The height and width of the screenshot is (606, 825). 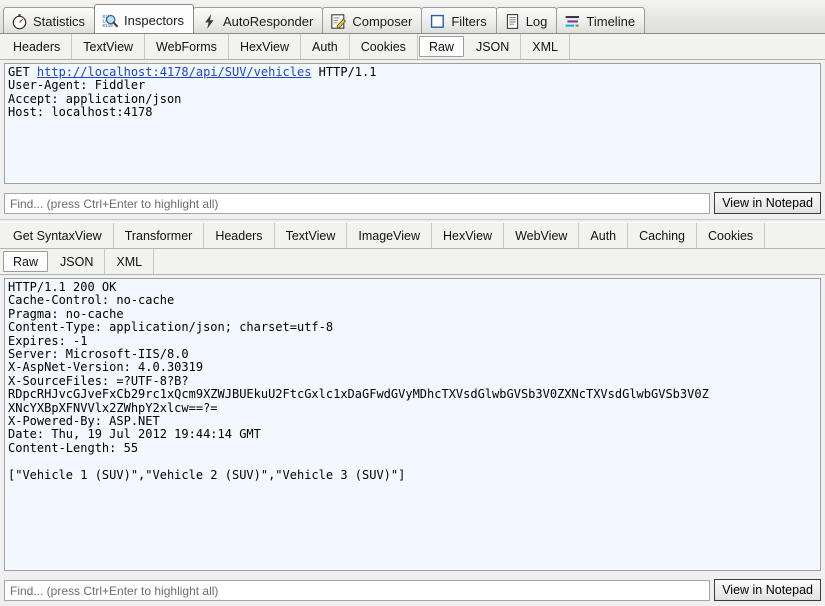 I want to click on response-tab-transformer: Transformer, so click(x=159, y=235).